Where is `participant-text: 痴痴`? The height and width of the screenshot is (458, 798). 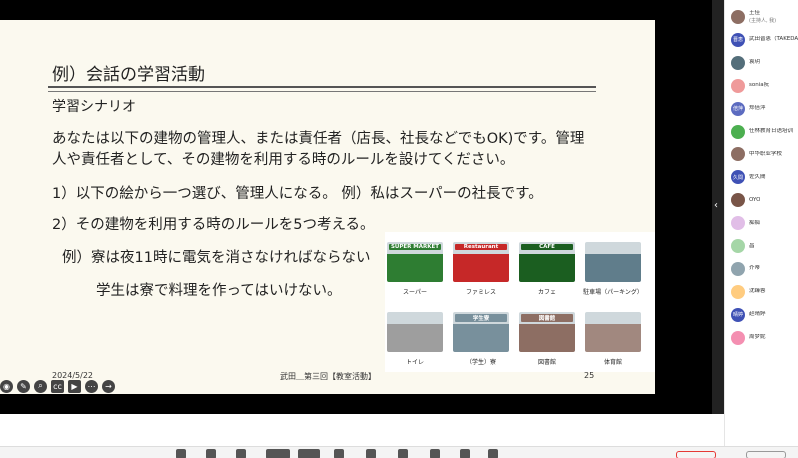 participant-text: 痴痴 is located at coordinates (754, 223).